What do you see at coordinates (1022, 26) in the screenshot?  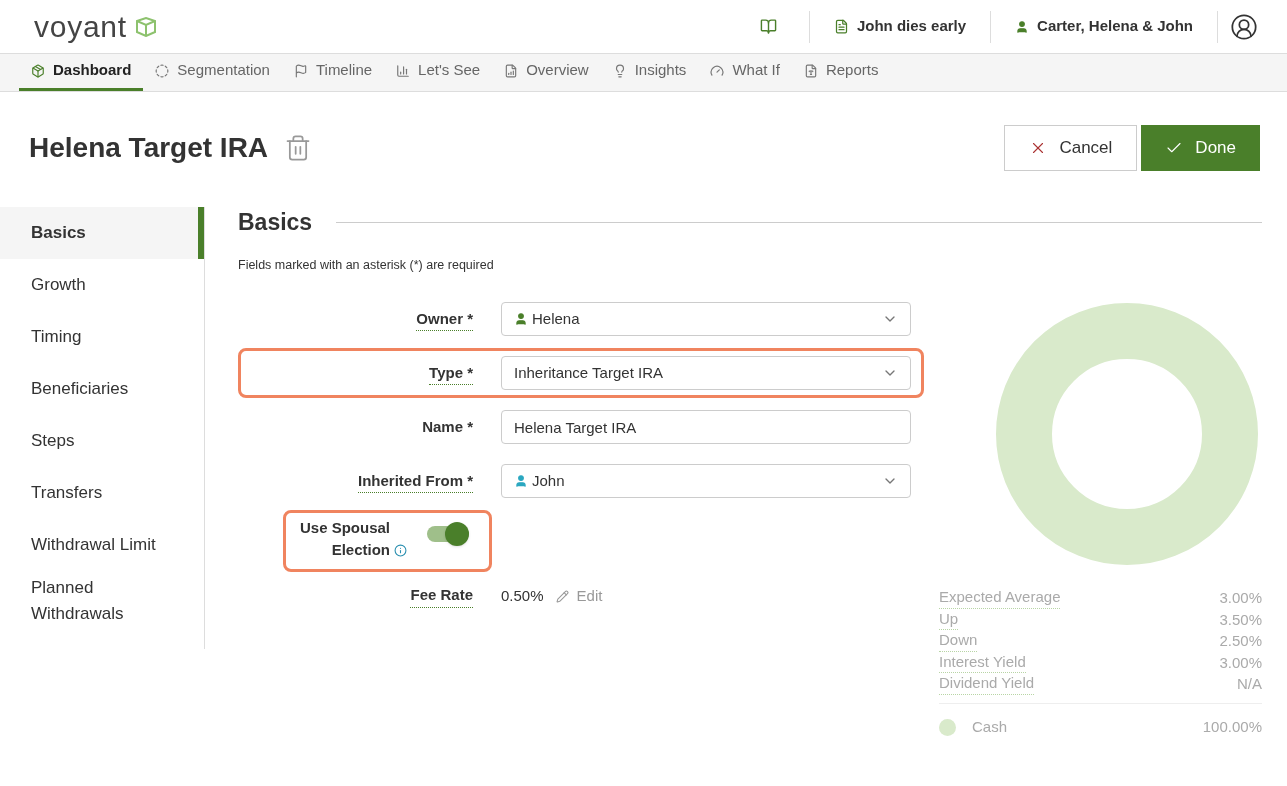 I see `person-icon` at bounding box center [1022, 26].